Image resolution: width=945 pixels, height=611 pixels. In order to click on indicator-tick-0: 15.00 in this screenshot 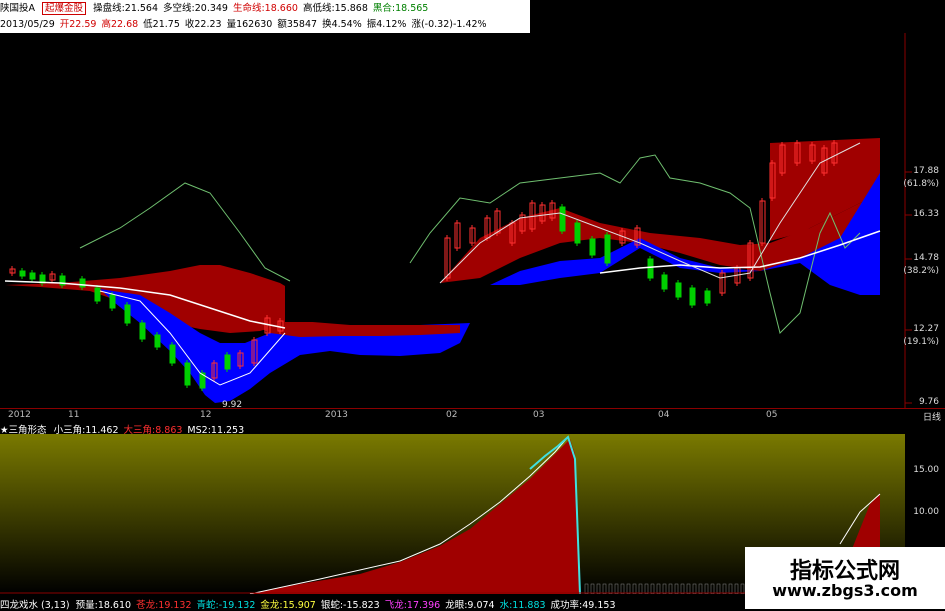, I will do `click(926, 470)`.